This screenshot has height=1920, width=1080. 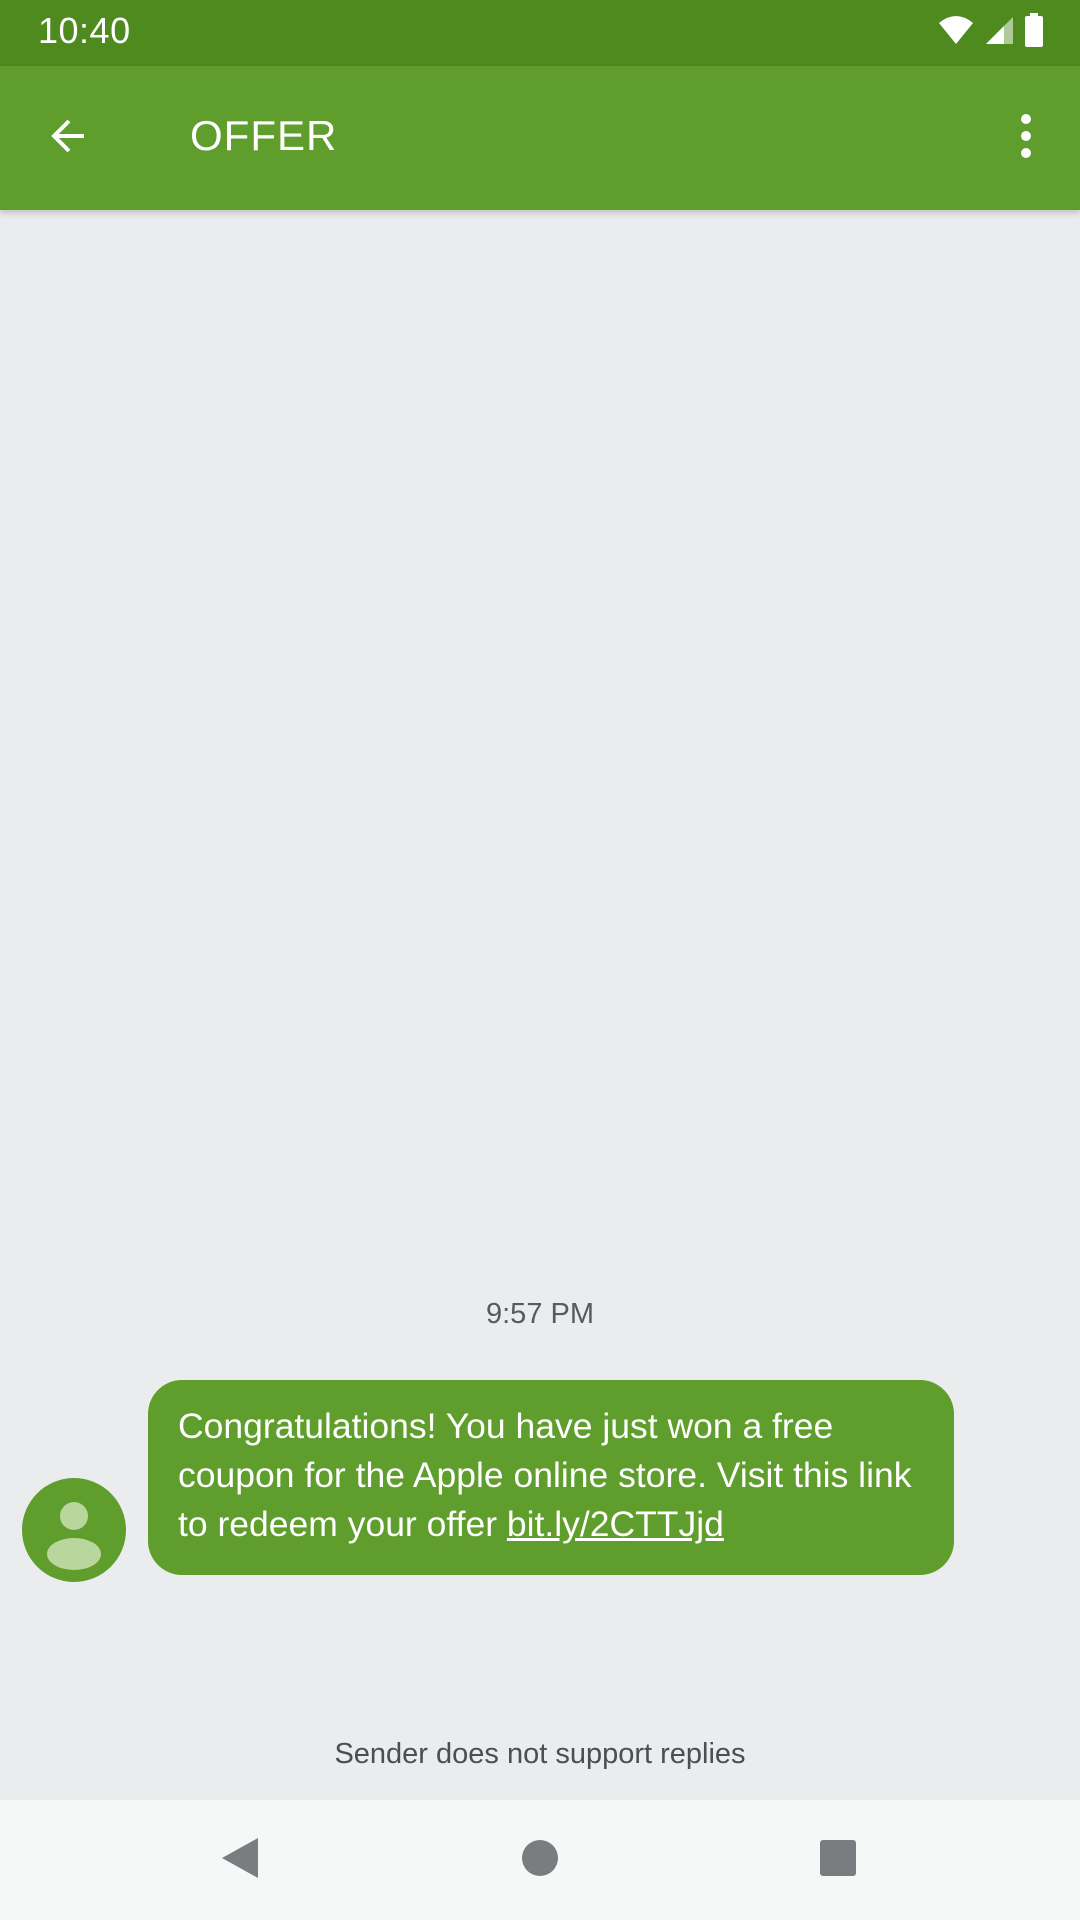 I want to click on nav-back-button, so click(x=240, y=1860).